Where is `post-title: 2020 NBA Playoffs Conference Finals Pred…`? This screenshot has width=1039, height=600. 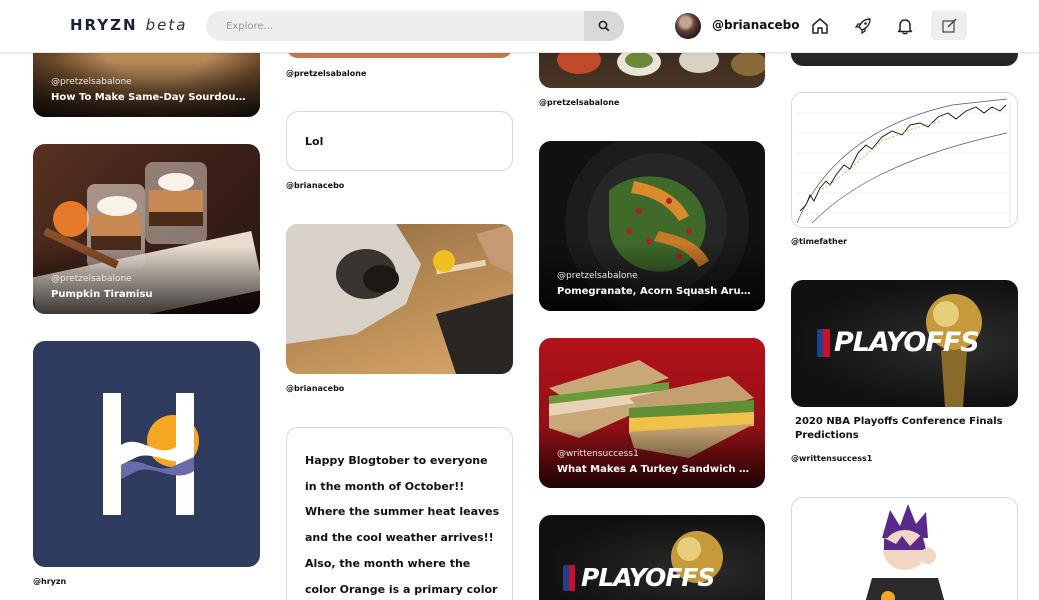
post-title: 2020 NBA Playoffs Conference Finals Pred… is located at coordinates (902, 428).